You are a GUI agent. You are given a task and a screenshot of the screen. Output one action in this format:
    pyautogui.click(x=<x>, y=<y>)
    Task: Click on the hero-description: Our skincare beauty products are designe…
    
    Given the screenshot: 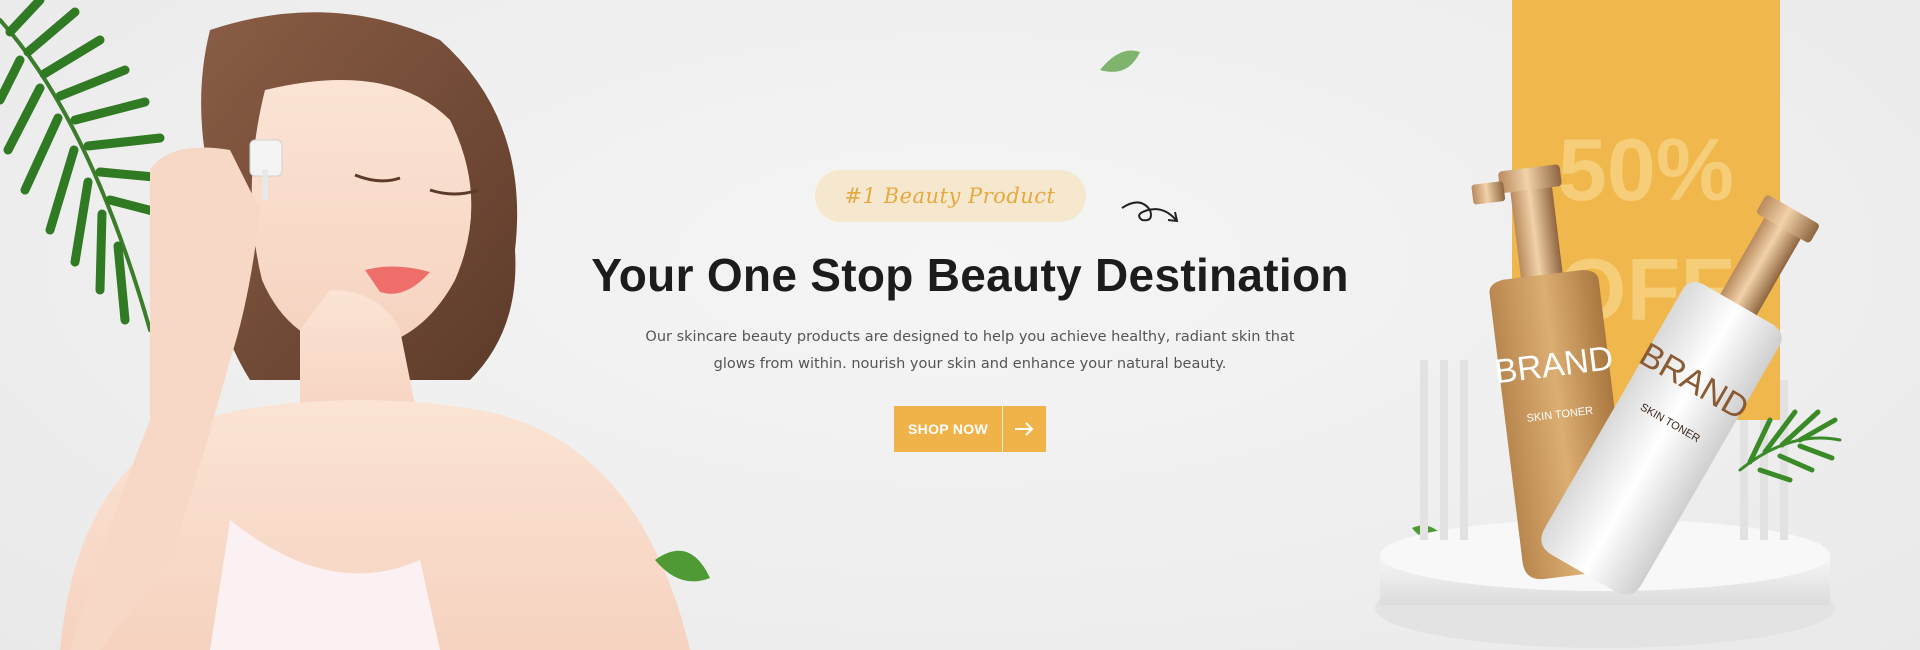 What is the action you would take?
    pyautogui.click(x=970, y=350)
    